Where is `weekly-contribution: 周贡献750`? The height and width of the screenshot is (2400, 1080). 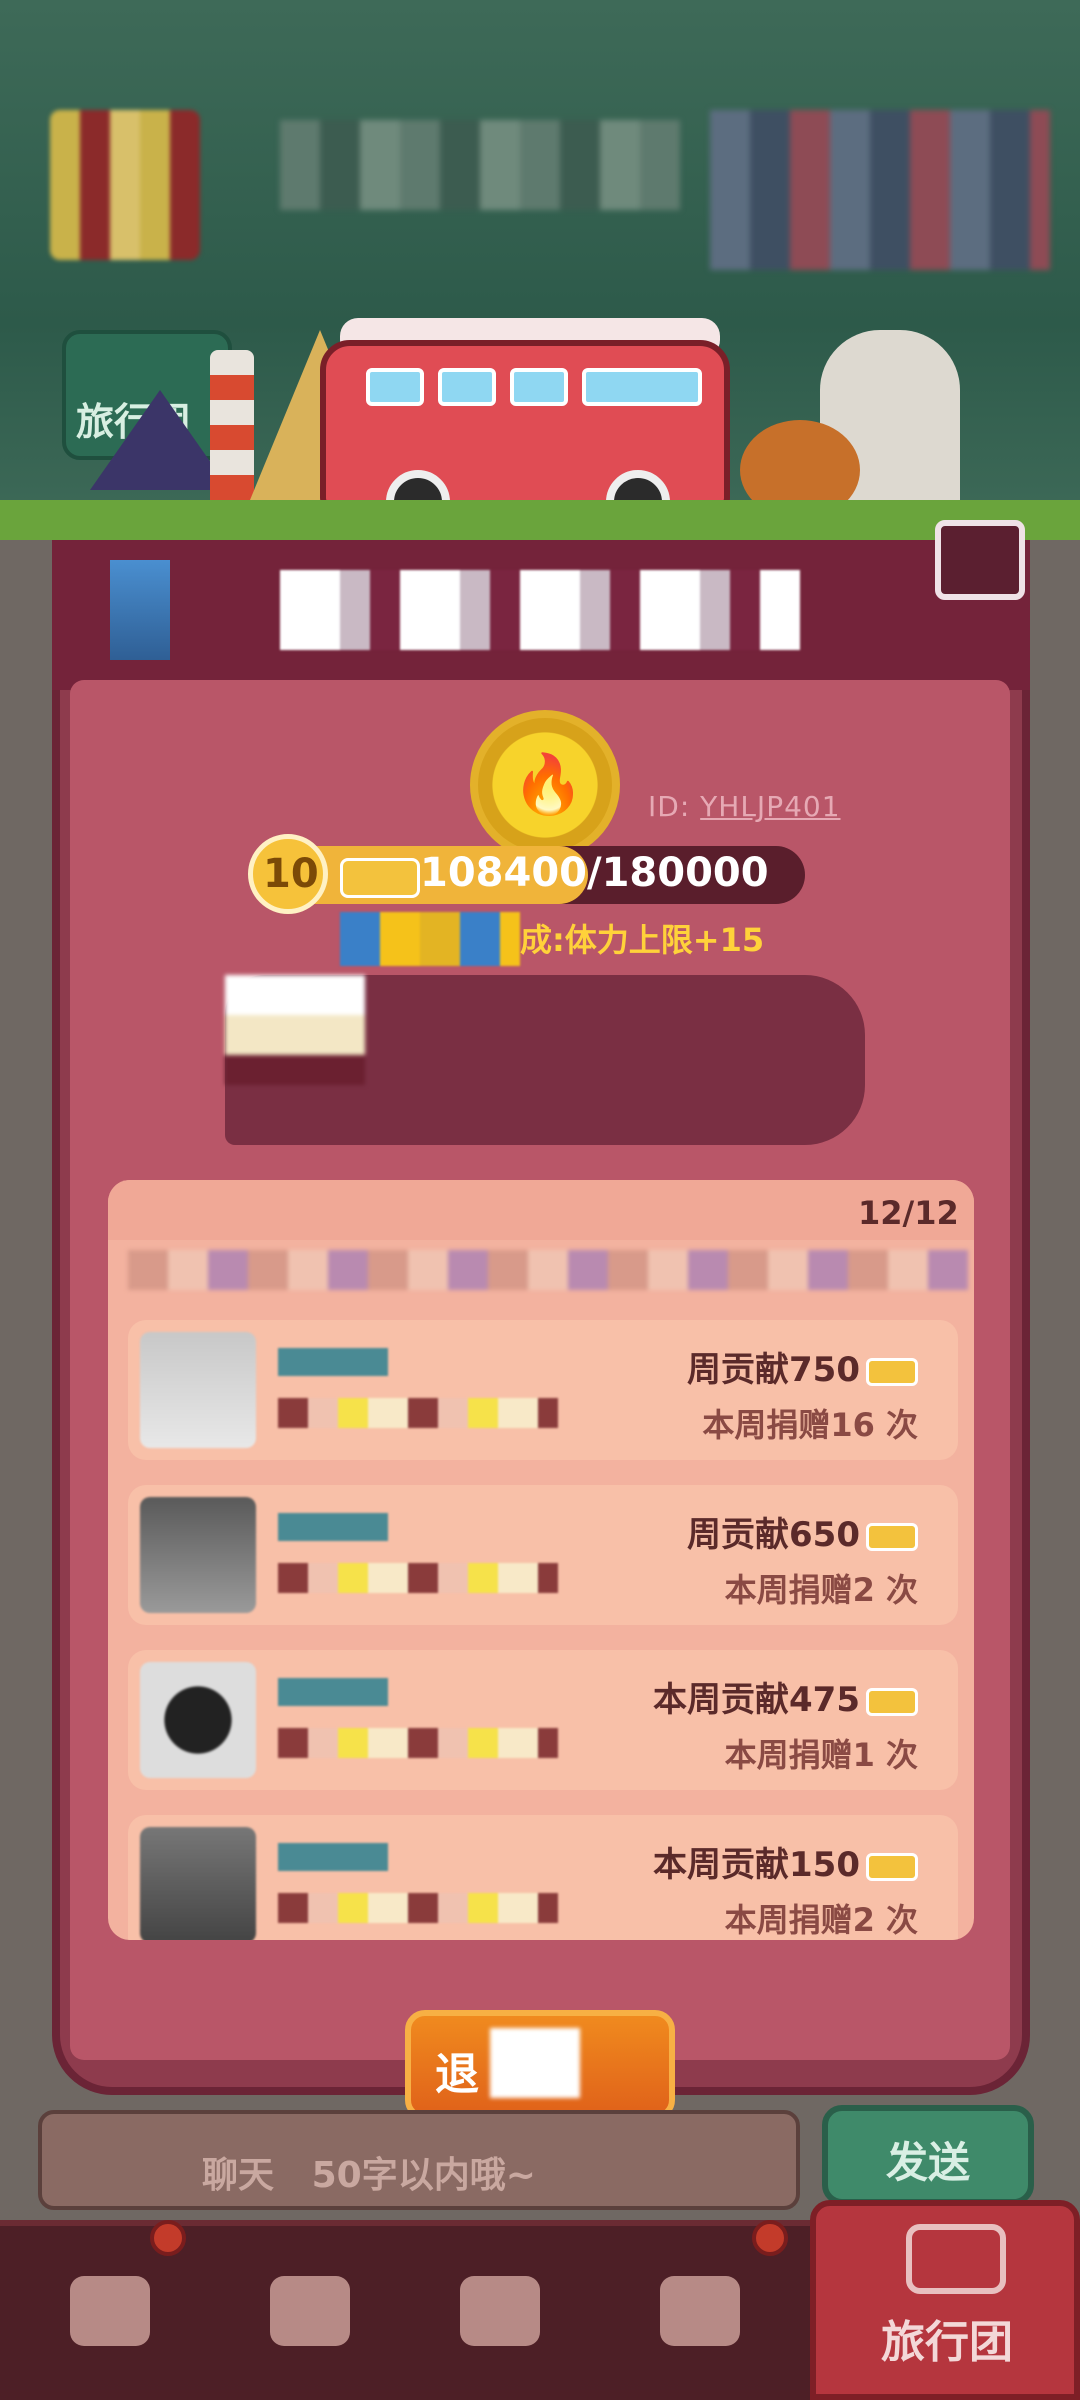 weekly-contribution: 周贡献750 is located at coordinates (802, 1366).